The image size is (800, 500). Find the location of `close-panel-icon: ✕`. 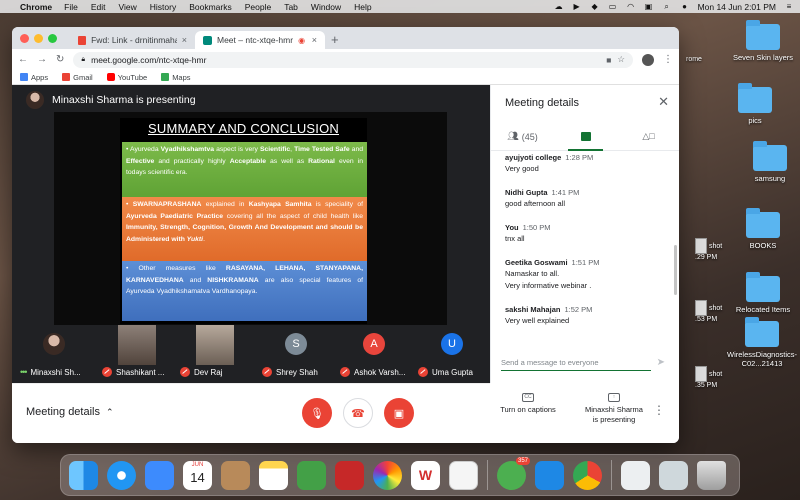

close-panel-icon: ✕ is located at coordinates (663, 102).